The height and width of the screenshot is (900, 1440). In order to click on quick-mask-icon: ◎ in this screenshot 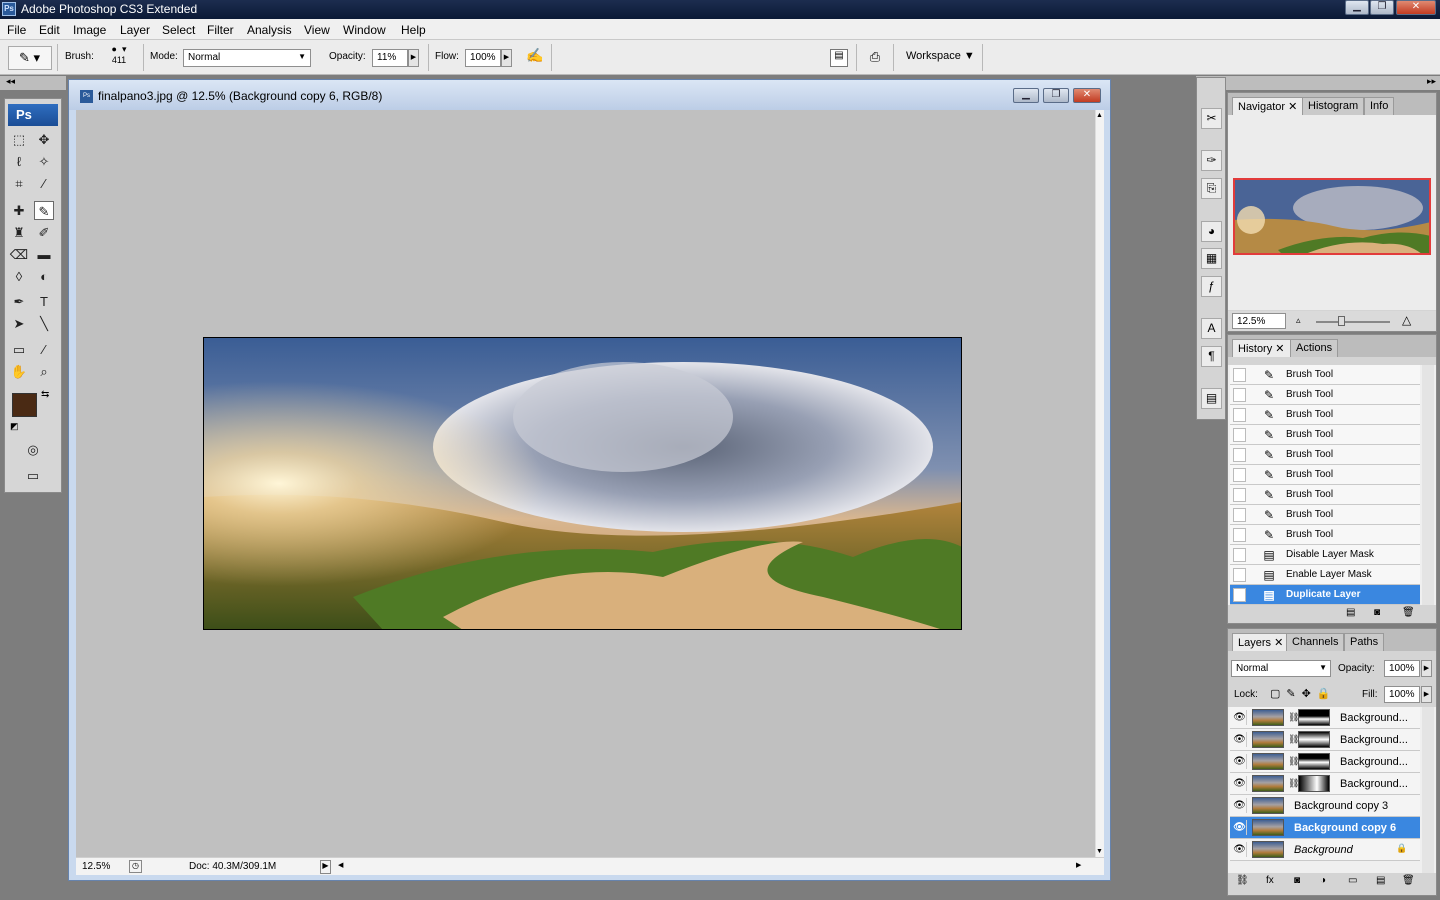, I will do `click(33, 449)`.